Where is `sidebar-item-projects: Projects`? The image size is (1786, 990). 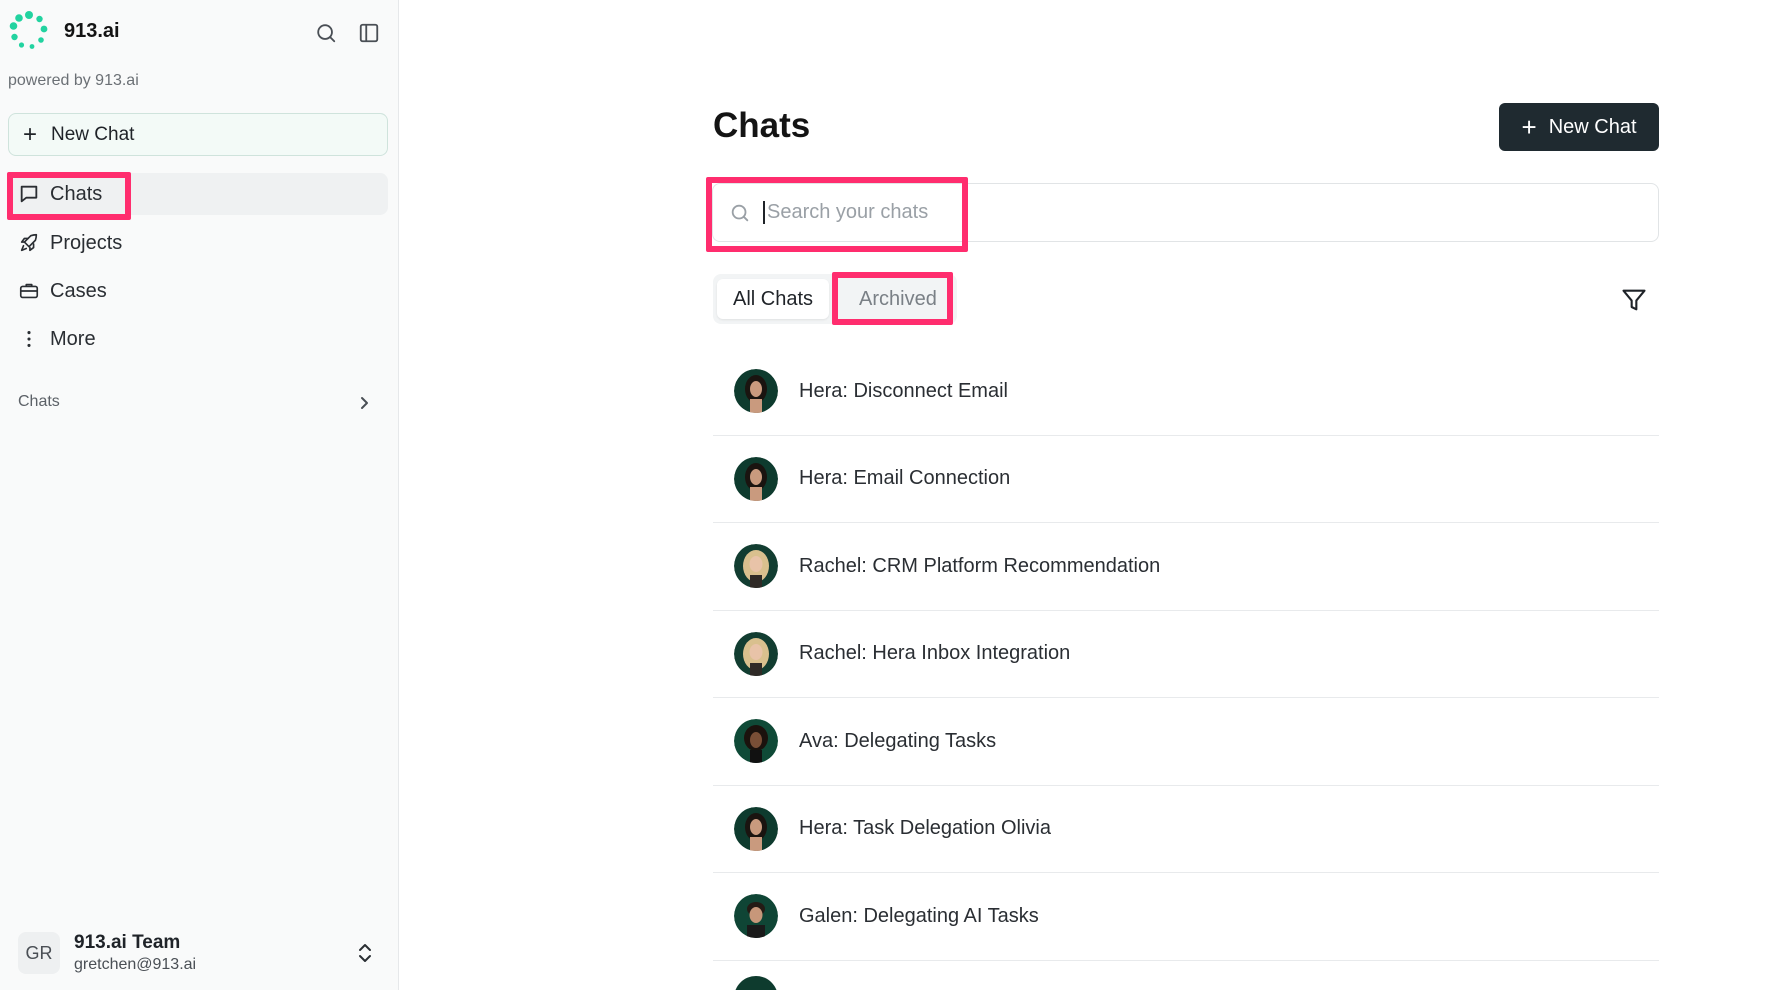
sidebar-item-projects: Projects is located at coordinates (198, 243).